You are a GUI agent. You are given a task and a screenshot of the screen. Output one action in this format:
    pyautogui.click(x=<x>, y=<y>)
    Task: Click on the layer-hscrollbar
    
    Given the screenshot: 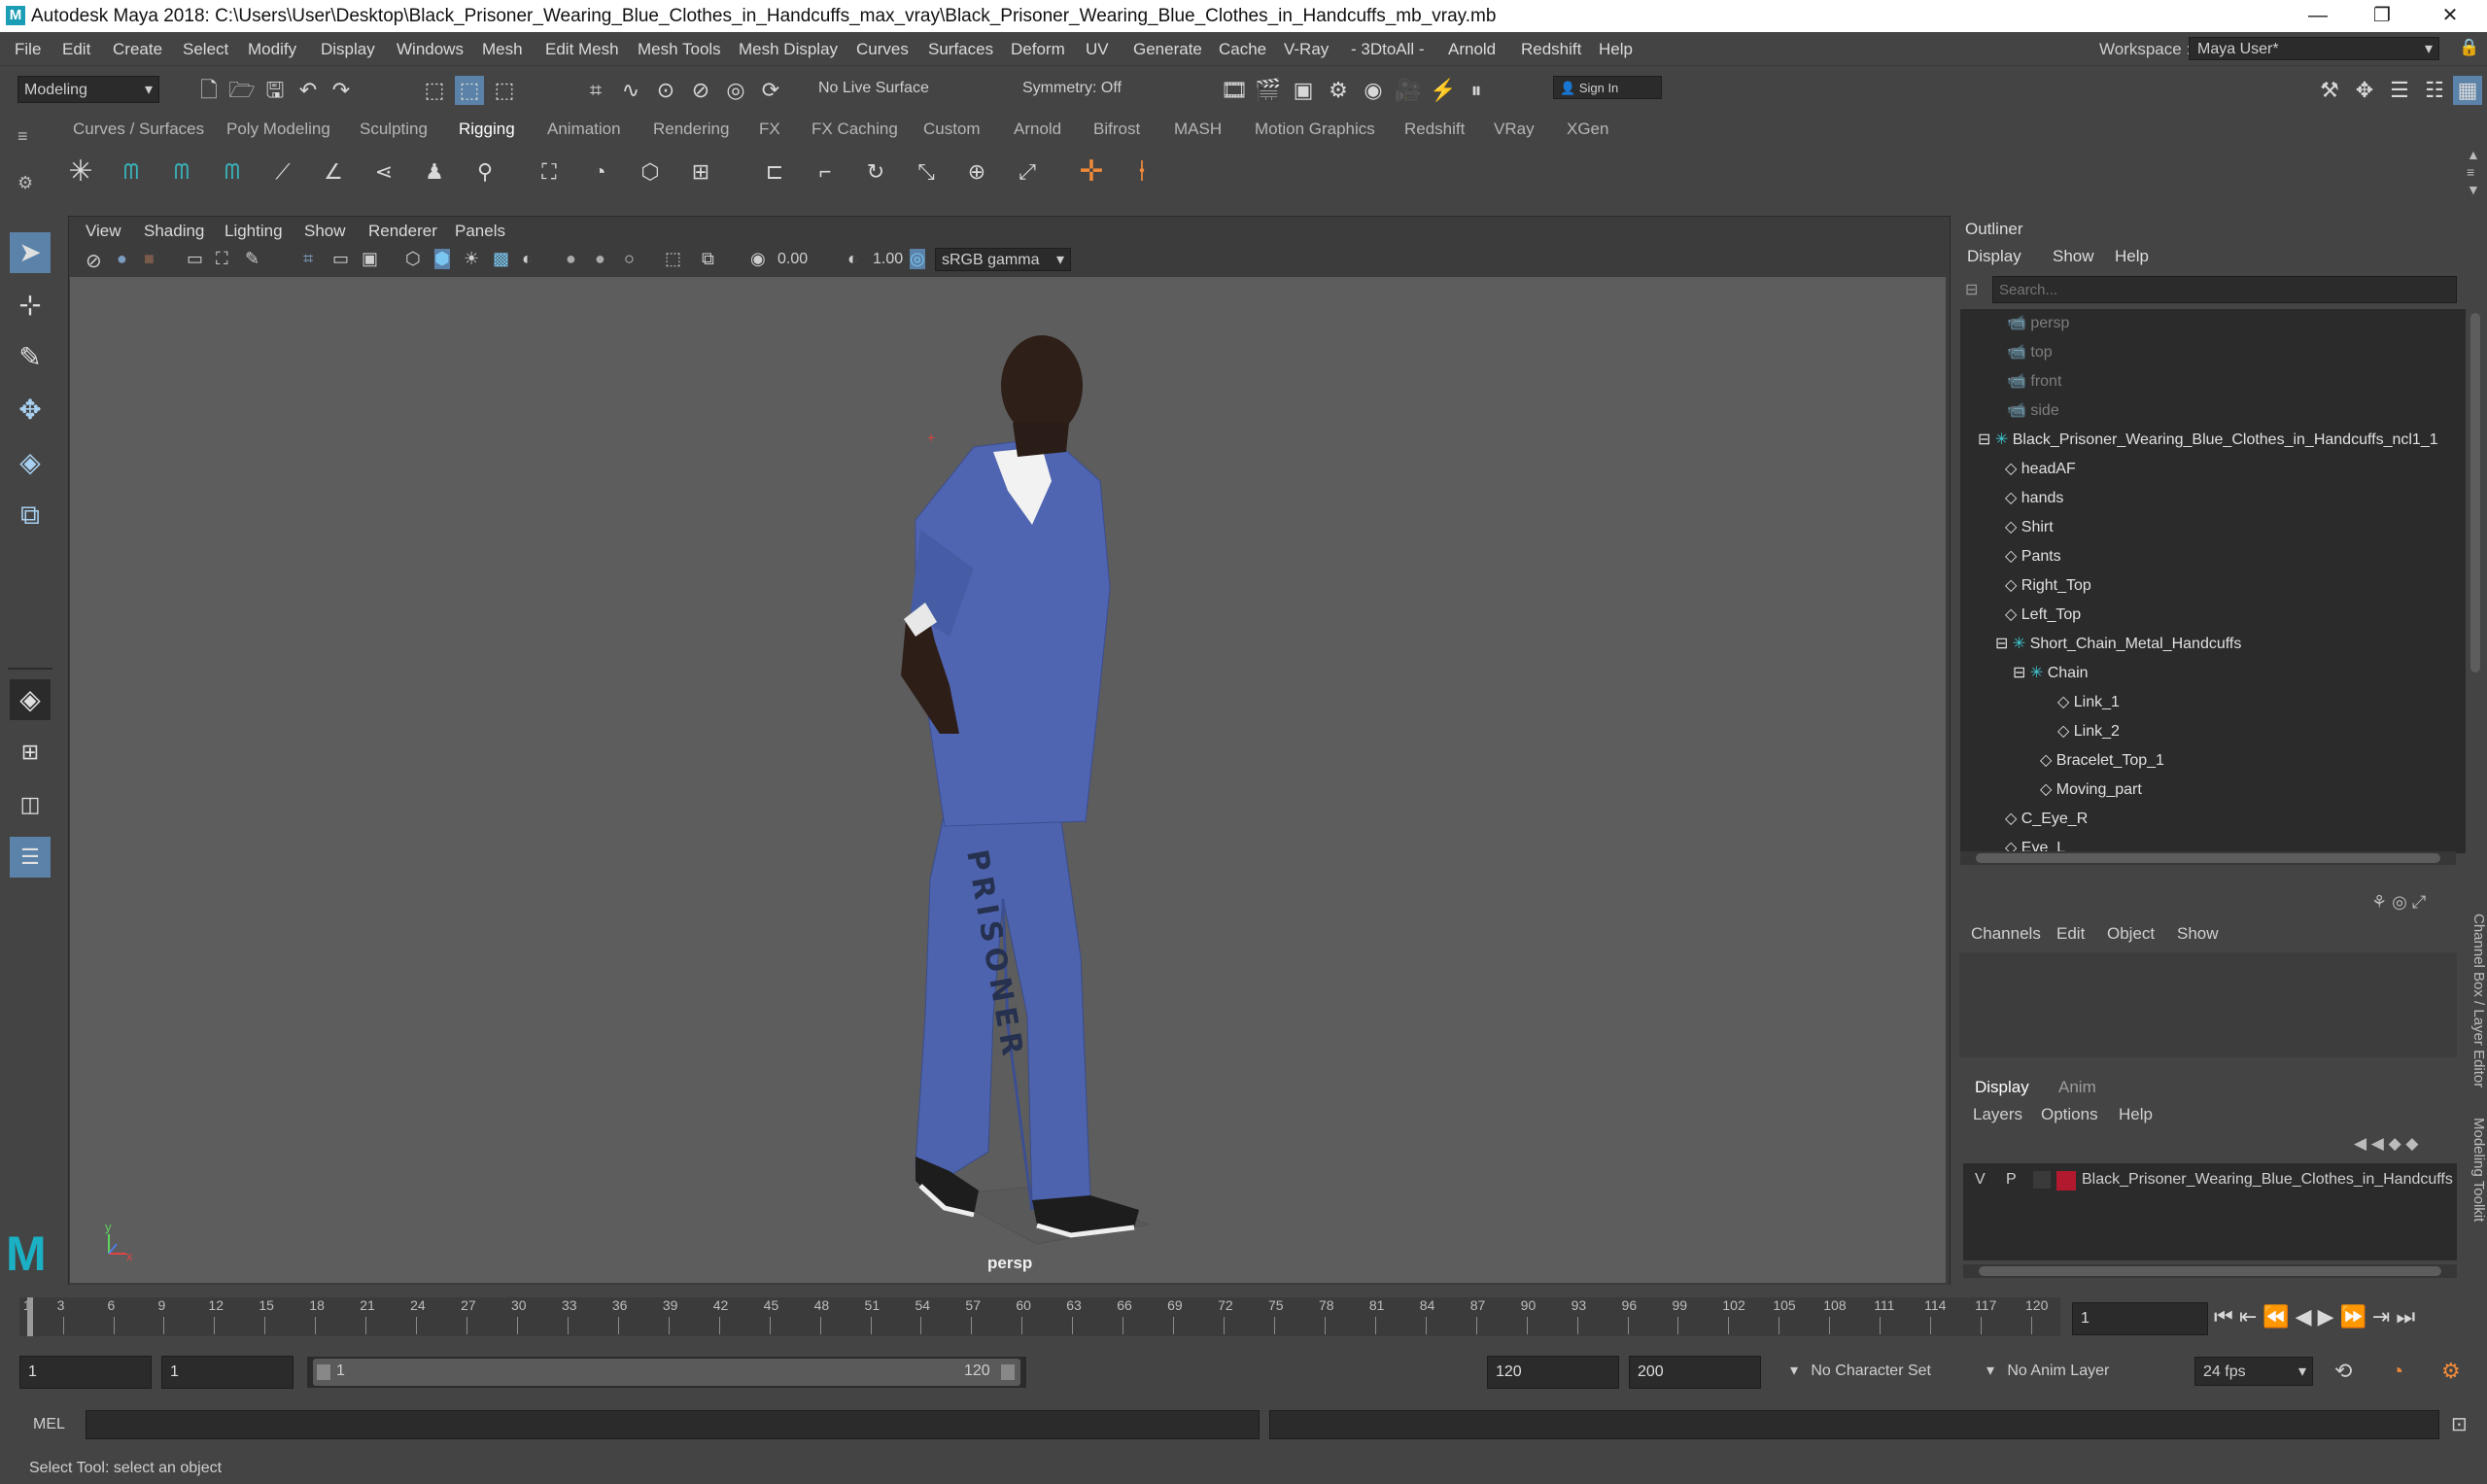 What is the action you would take?
    pyautogui.click(x=2210, y=1271)
    